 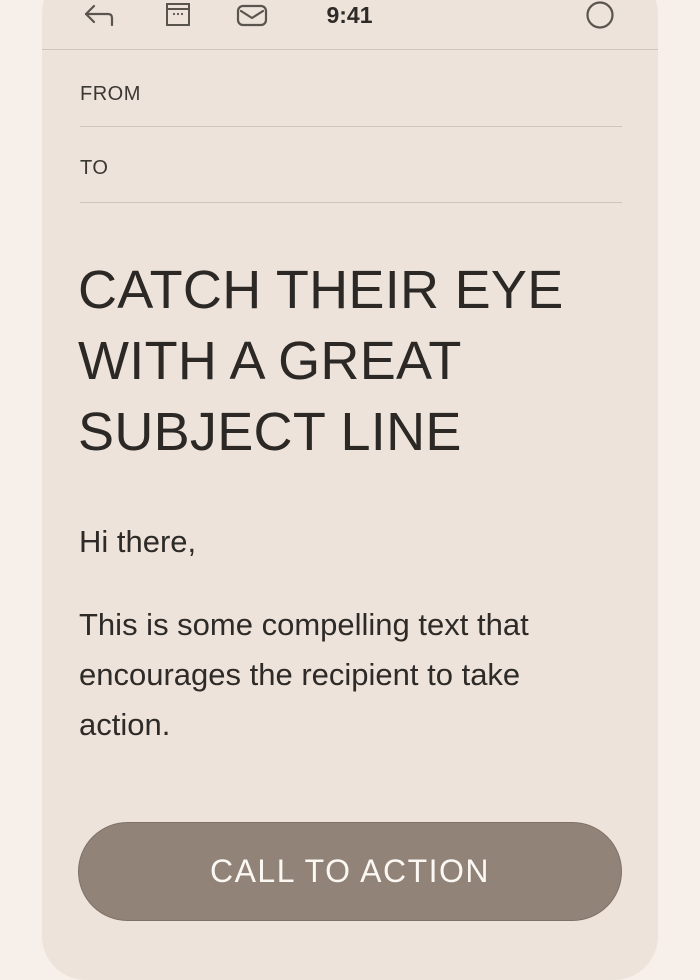 I want to click on greeting-text: Hi there,, so click(x=138, y=541).